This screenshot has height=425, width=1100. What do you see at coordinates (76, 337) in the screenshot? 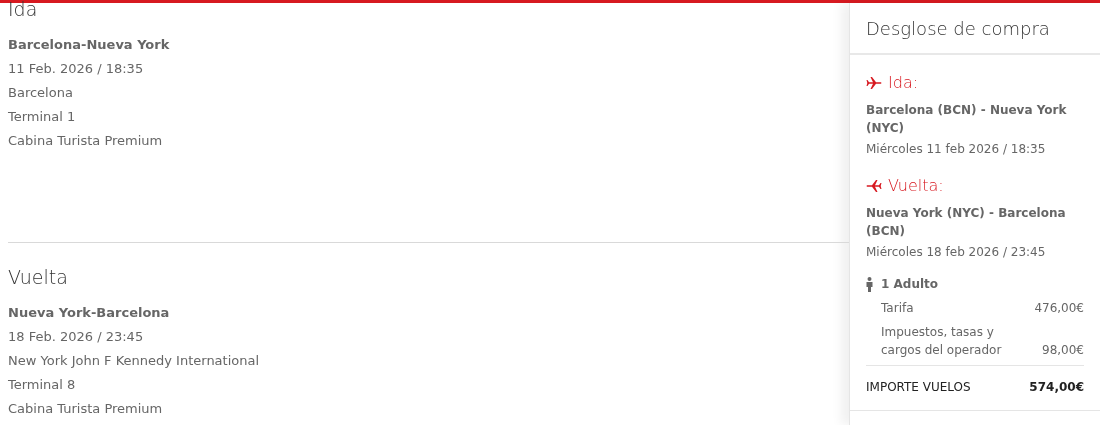
I see `flight-detail: 18 Feb. 2026 / 23:45` at bounding box center [76, 337].